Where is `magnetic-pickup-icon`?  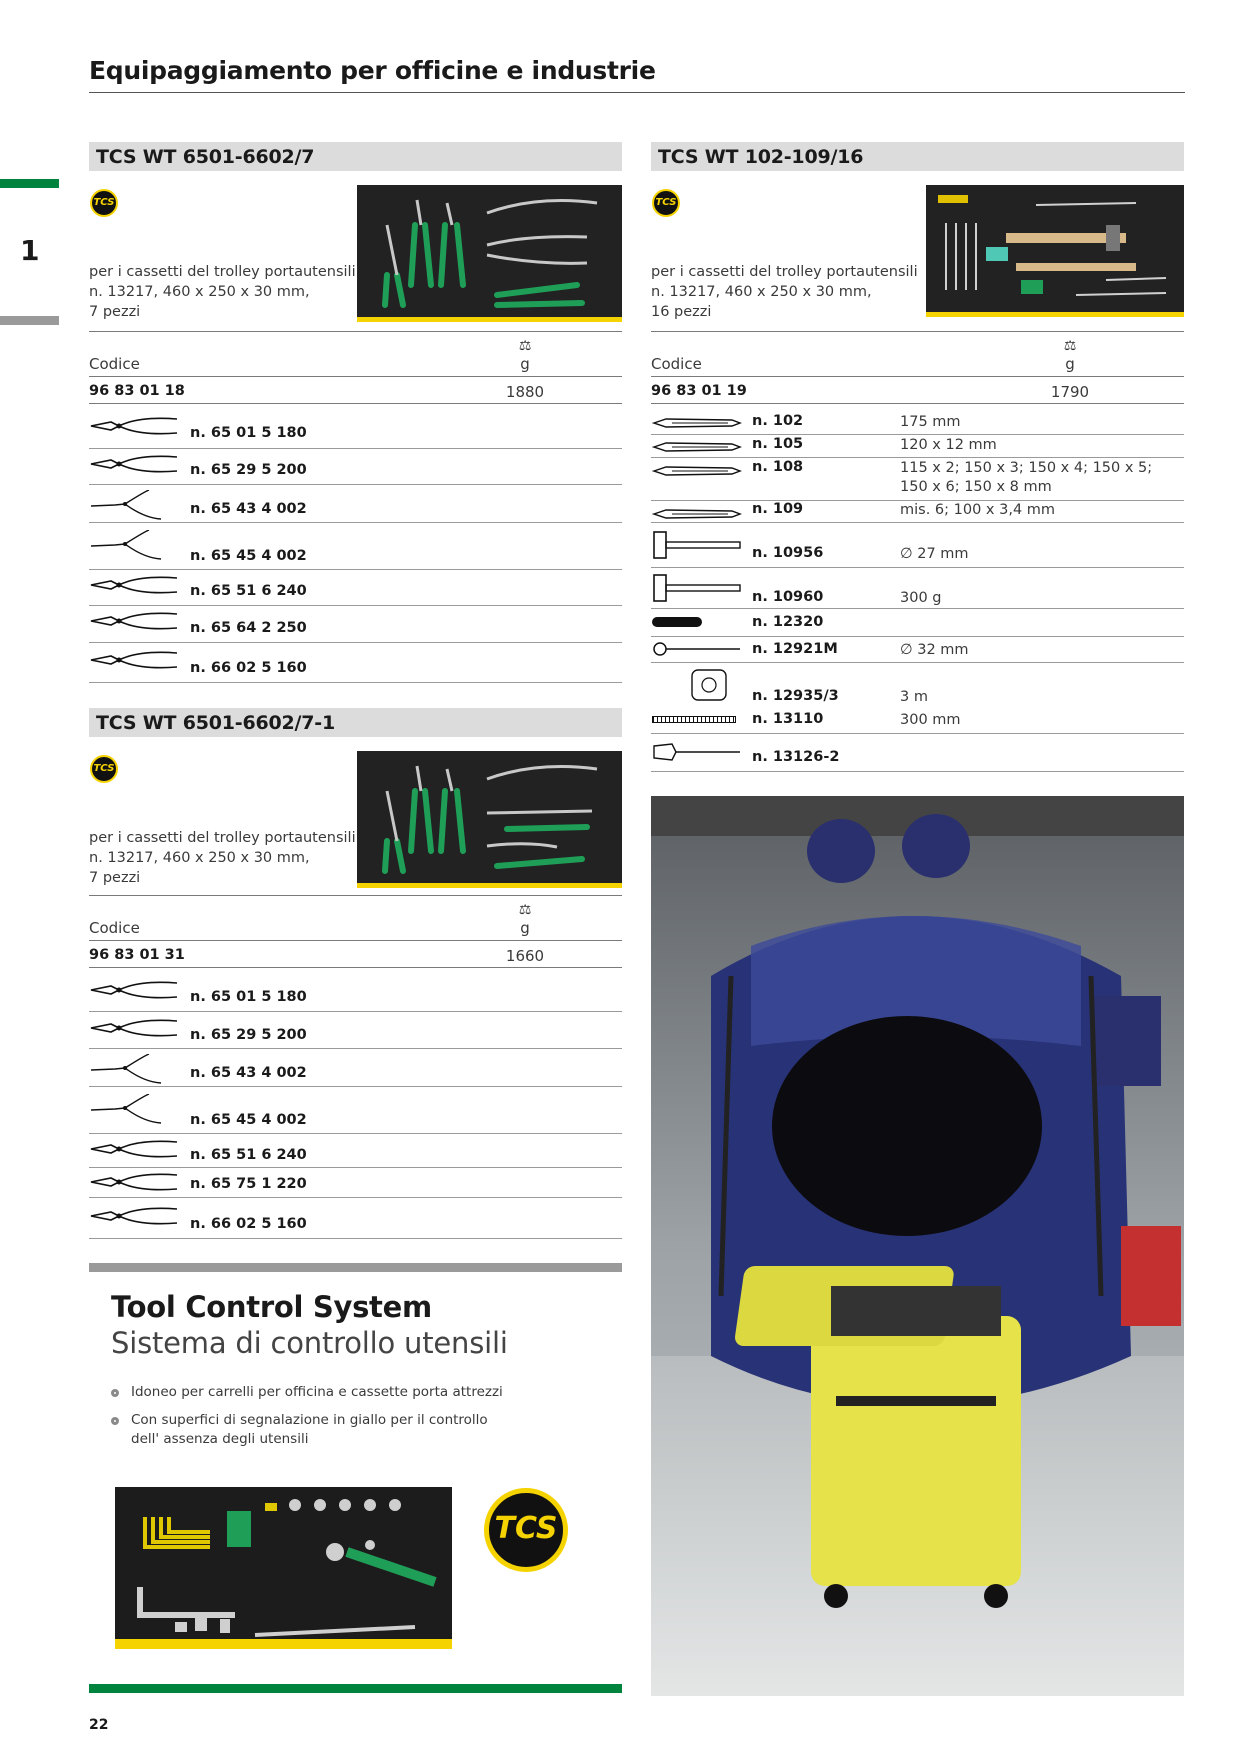
magnetic-pickup-icon is located at coordinates (697, 651).